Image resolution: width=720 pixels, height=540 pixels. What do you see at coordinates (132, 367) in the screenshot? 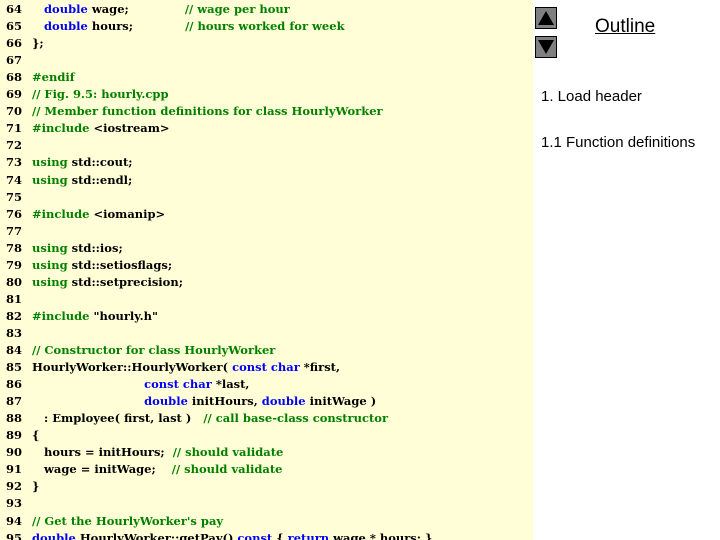
I see `code-text: HourlyWorker::HourlyWorker(` at bounding box center [132, 367].